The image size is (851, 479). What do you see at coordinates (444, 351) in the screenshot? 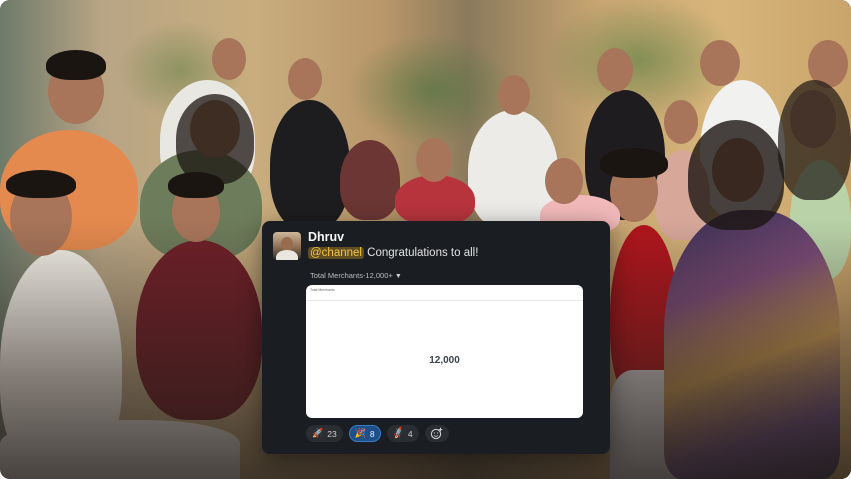
I see `attachment-preview: Total Merchants 12,000` at bounding box center [444, 351].